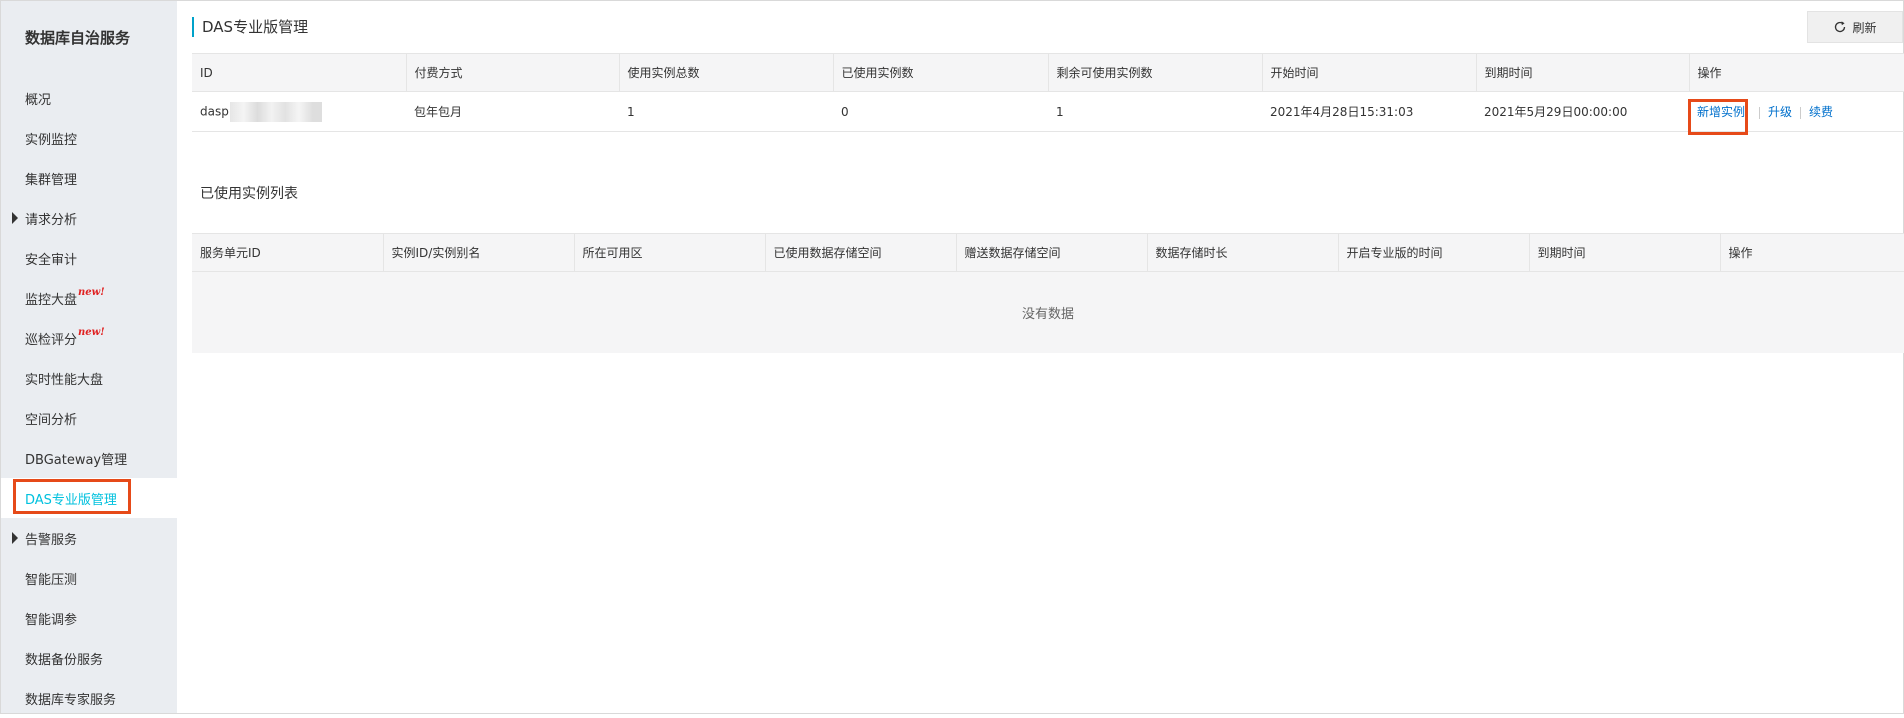 This screenshot has width=1904, height=718. Describe the element at coordinates (1369, 111) in the screenshot. I see `cell-start-time: 2021年4月28日15:31:03` at that location.